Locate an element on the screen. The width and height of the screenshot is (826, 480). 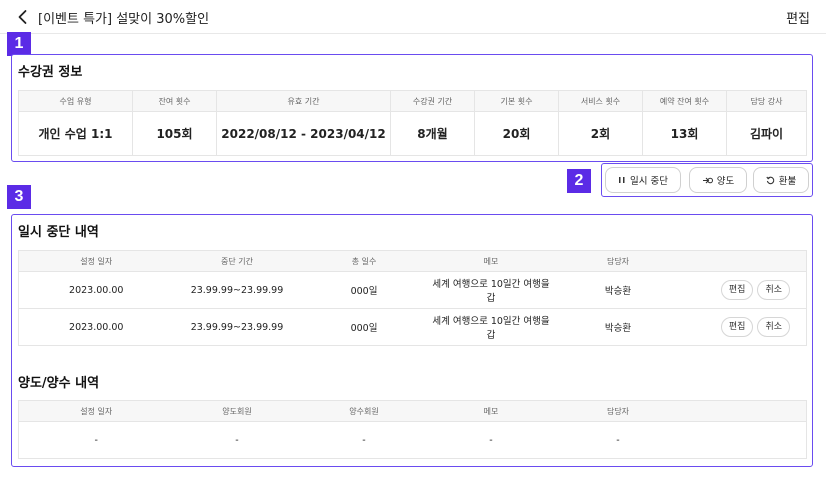
ticket-duration-value: 8개월 is located at coordinates (432, 133).